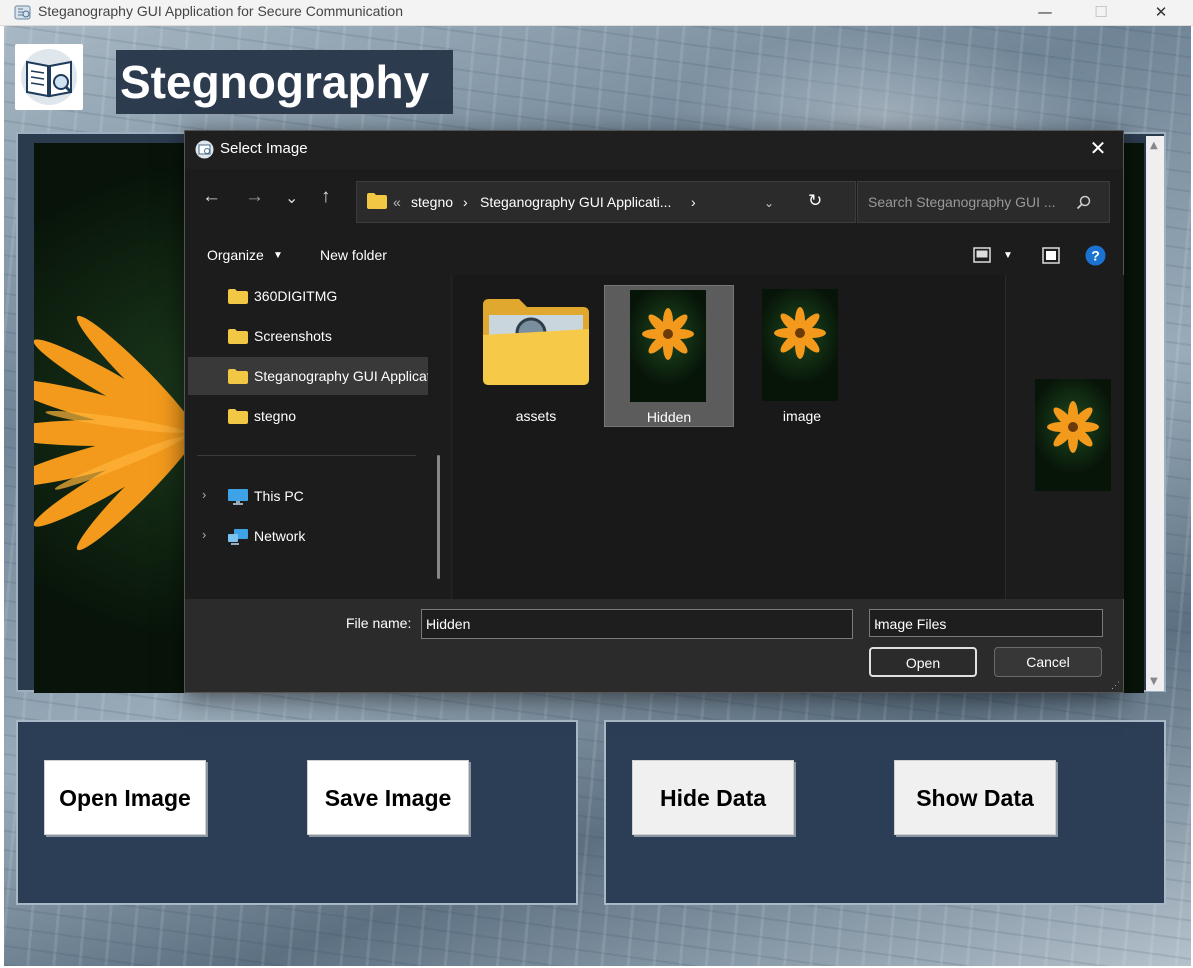 The height and width of the screenshot is (968, 1193). Describe the element at coordinates (802, 416) in the screenshot. I see `file-name: image` at that location.